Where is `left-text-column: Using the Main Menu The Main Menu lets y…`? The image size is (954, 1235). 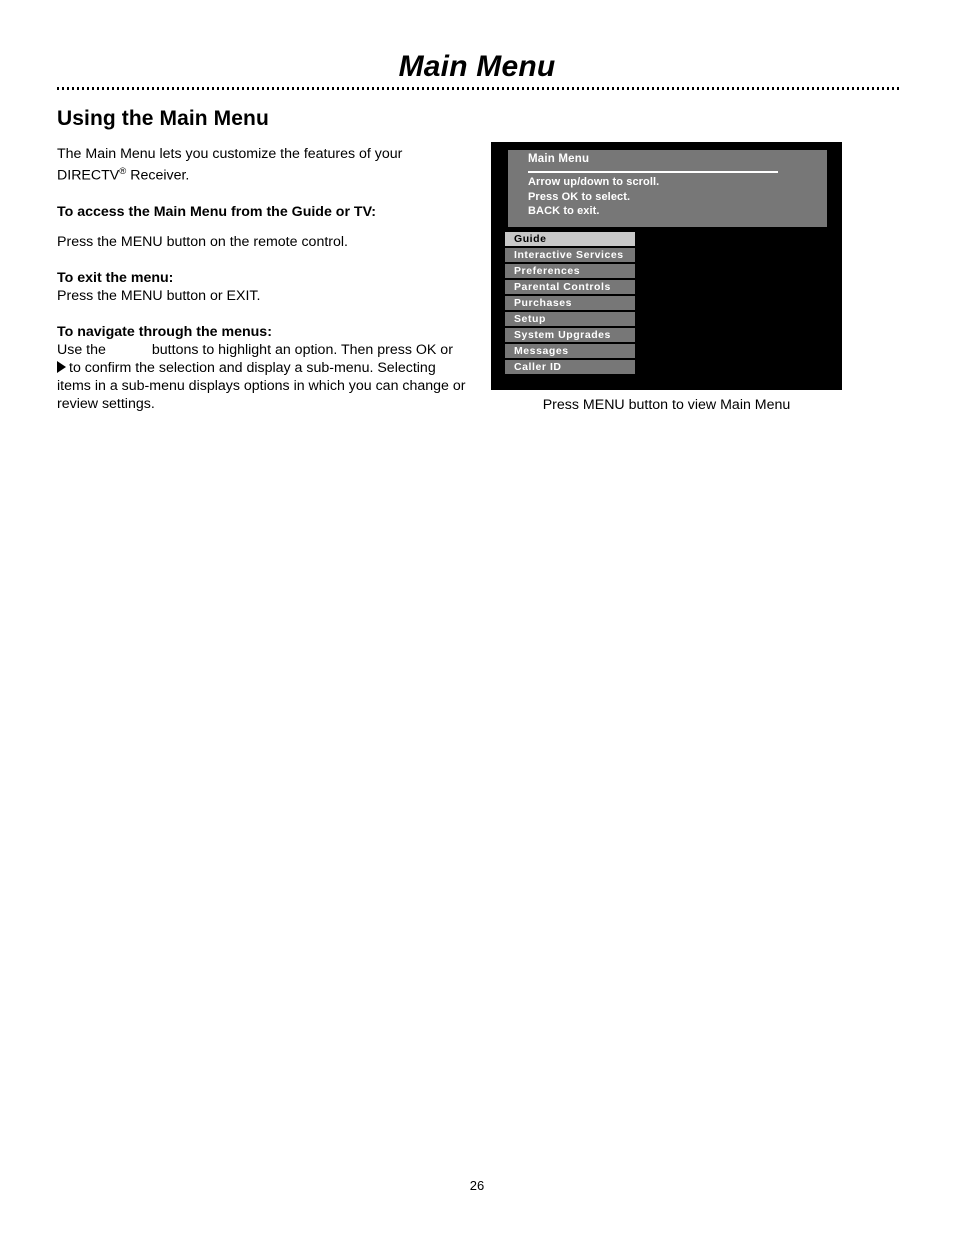 left-text-column: Using the Main Menu The Main Menu lets y… is located at coordinates (267, 260).